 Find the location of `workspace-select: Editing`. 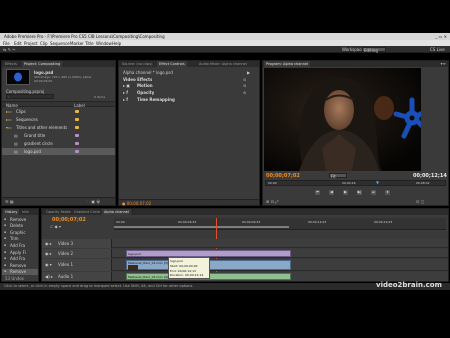

workspace-select: Editing is located at coordinates (374, 49).